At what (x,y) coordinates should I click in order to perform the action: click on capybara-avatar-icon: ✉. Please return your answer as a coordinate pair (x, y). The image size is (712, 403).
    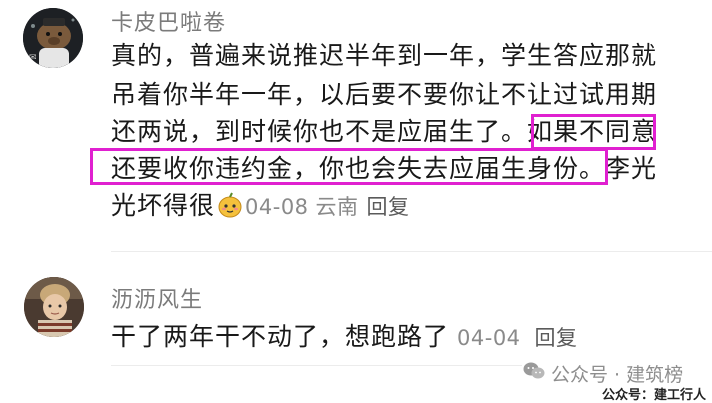
    Looking at the image, I should click on (53, 38).